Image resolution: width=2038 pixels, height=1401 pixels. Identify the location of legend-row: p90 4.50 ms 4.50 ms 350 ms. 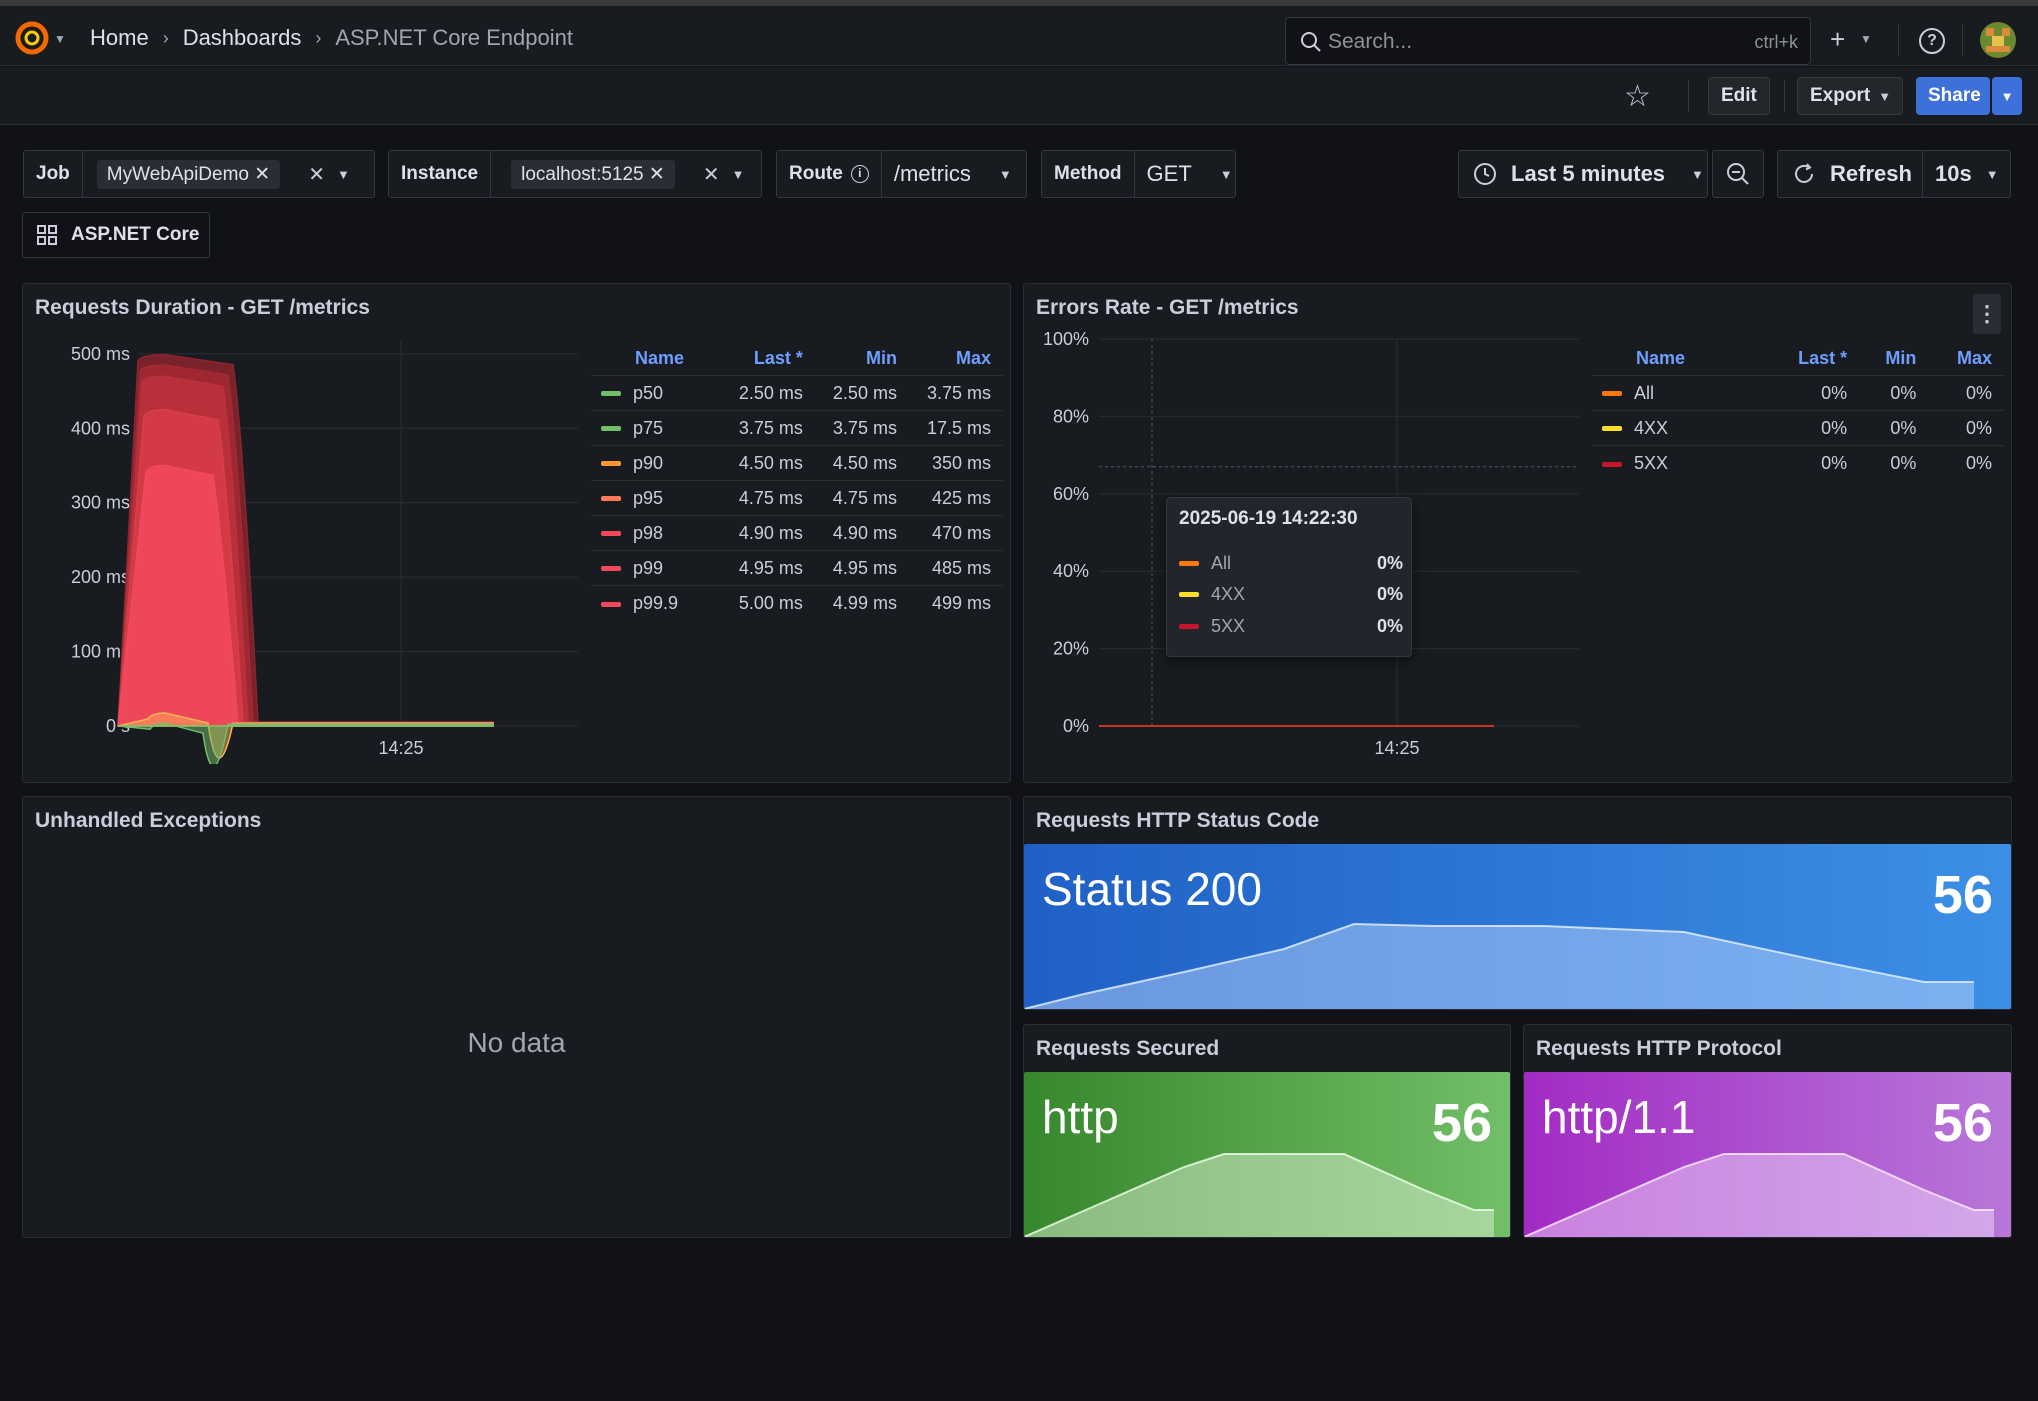
(797, 463).